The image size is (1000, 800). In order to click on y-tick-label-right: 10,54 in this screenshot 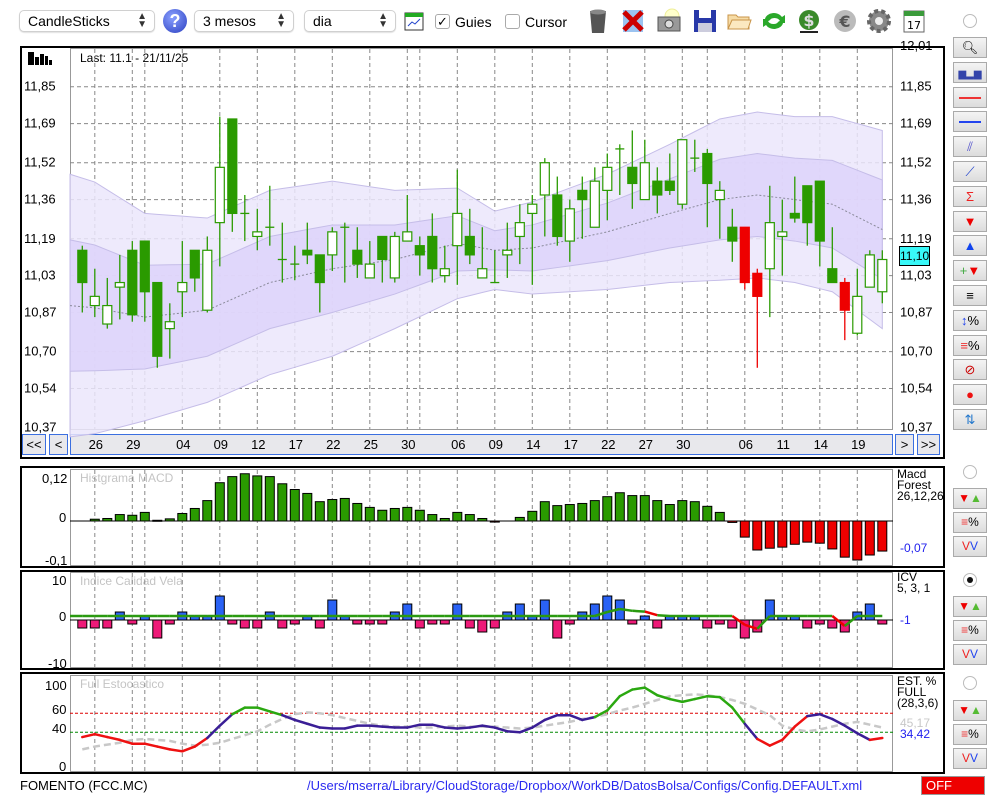, I will do `click(916, 388)`.